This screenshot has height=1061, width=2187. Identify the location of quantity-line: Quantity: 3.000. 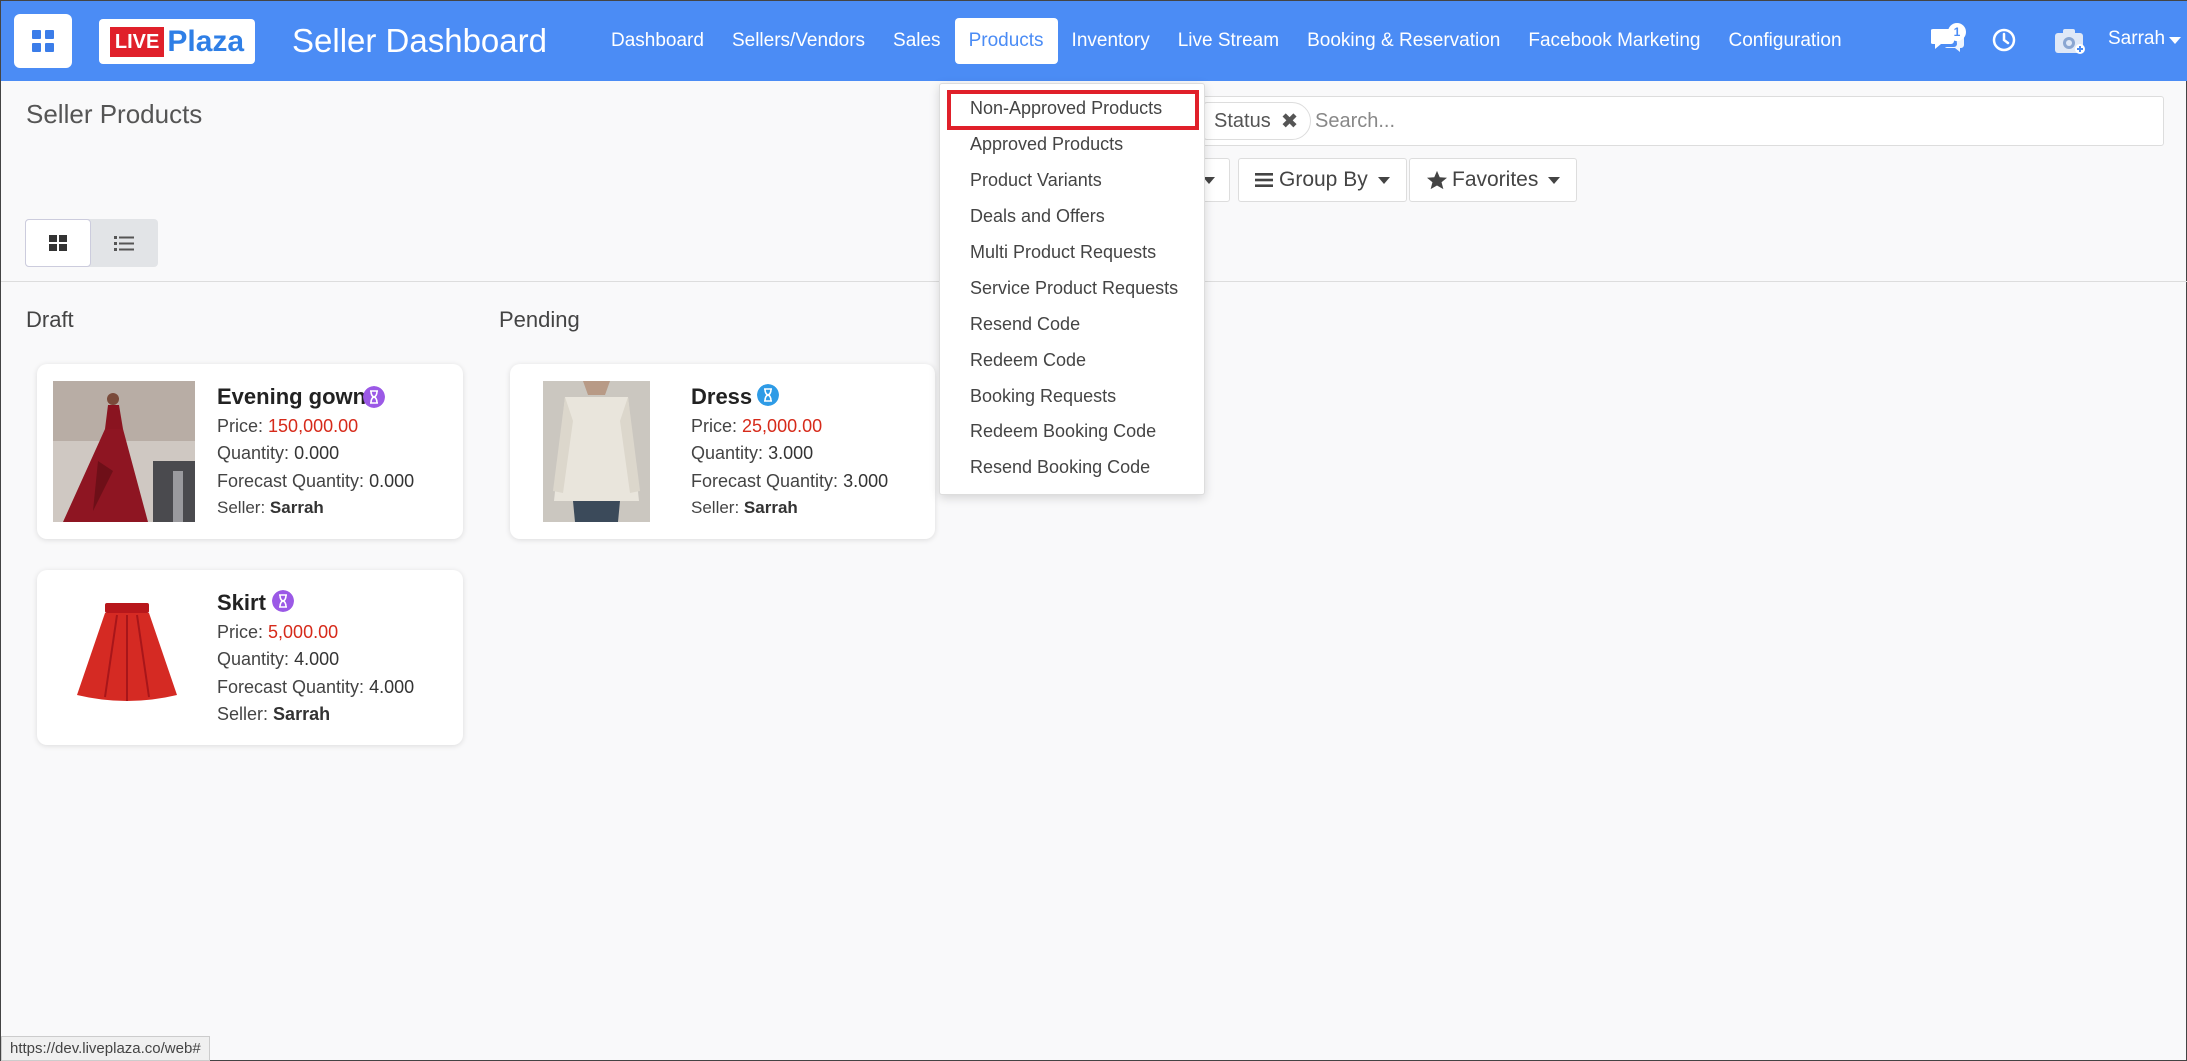
(752, 453).